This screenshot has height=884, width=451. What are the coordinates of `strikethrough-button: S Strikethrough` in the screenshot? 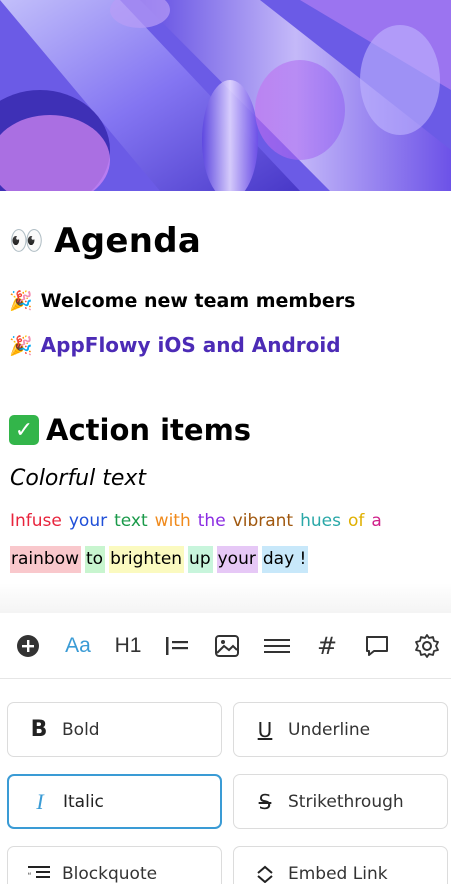 It's located at (340, 801).